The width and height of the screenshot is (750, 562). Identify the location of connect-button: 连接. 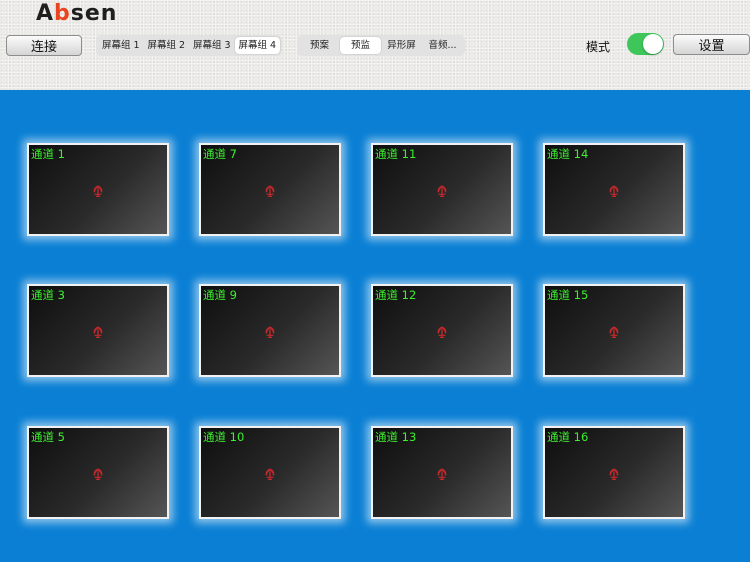
(44, 45).